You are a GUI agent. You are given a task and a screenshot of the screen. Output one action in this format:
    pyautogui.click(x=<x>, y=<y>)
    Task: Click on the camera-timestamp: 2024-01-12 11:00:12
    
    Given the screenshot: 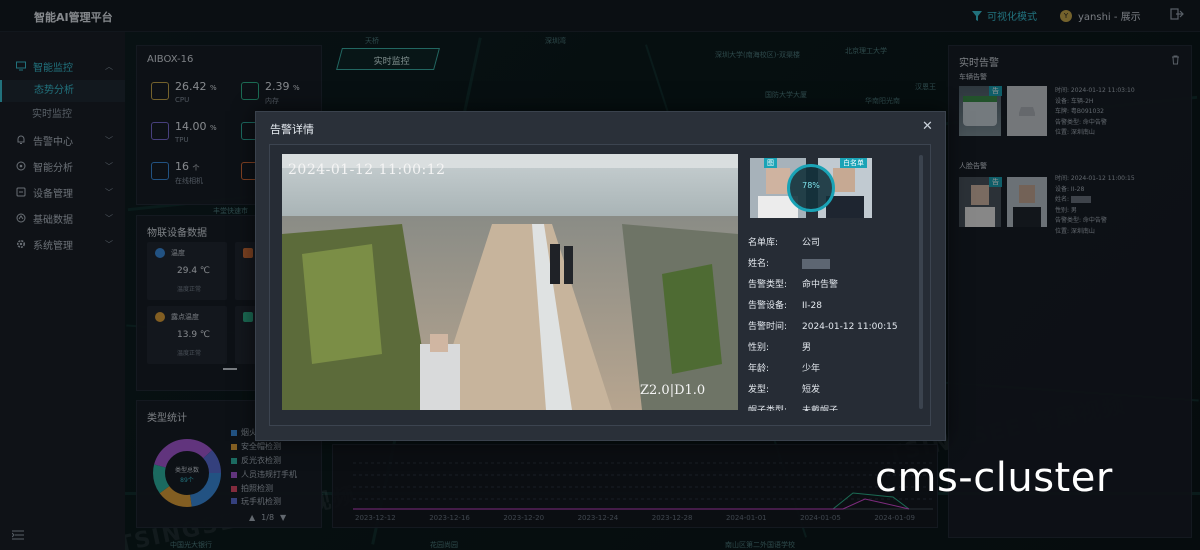 What is the action you would take?
    pyautogui.click(x=367, y=170)
    